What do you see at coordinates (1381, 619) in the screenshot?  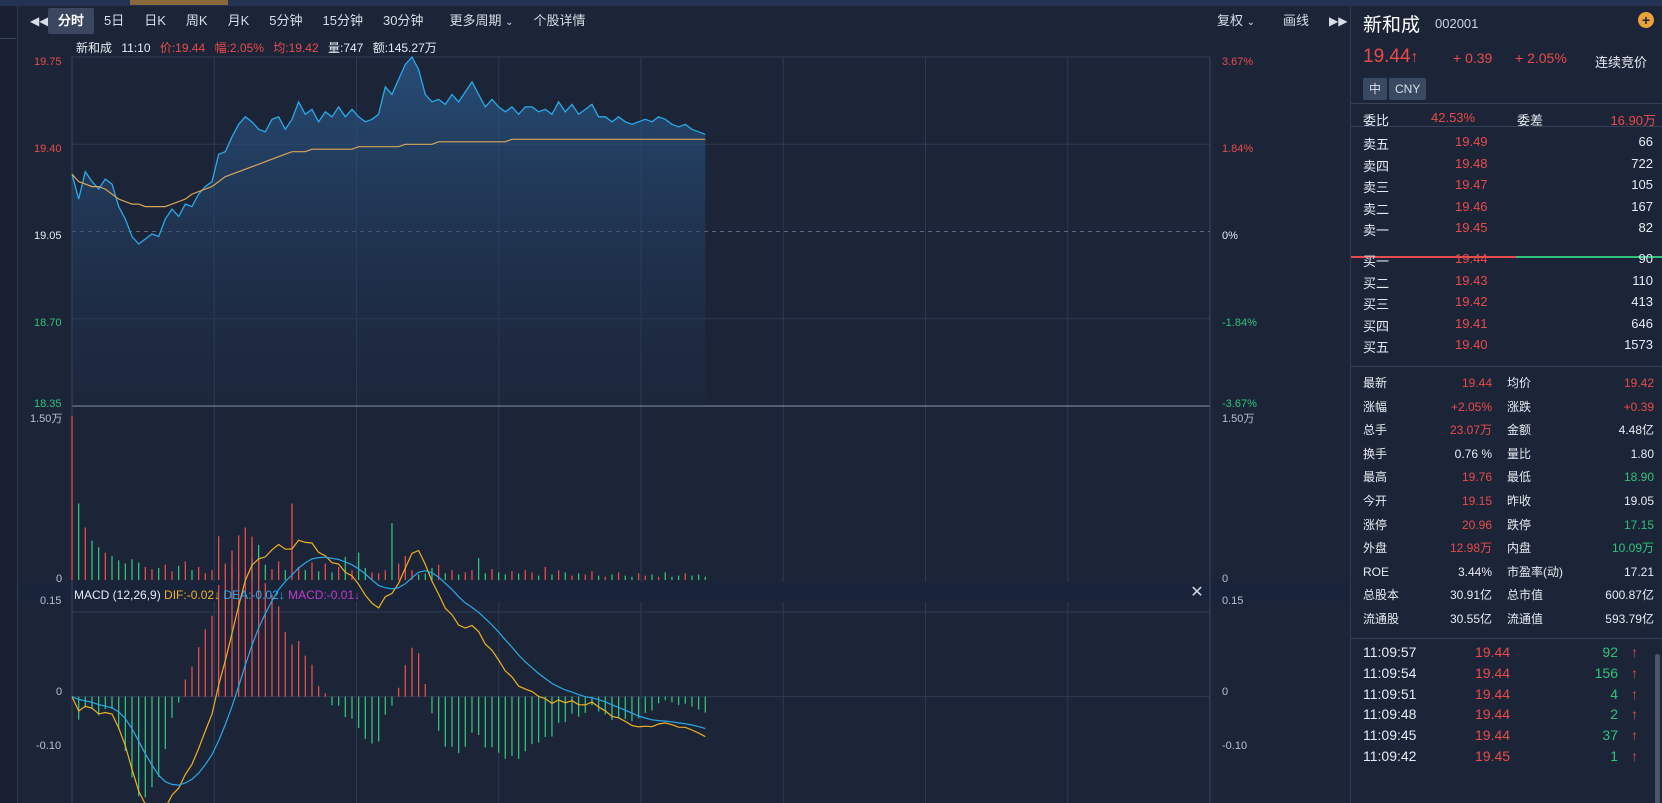 I see `stat-label: 流通股` at bounding box center [1381, 619].